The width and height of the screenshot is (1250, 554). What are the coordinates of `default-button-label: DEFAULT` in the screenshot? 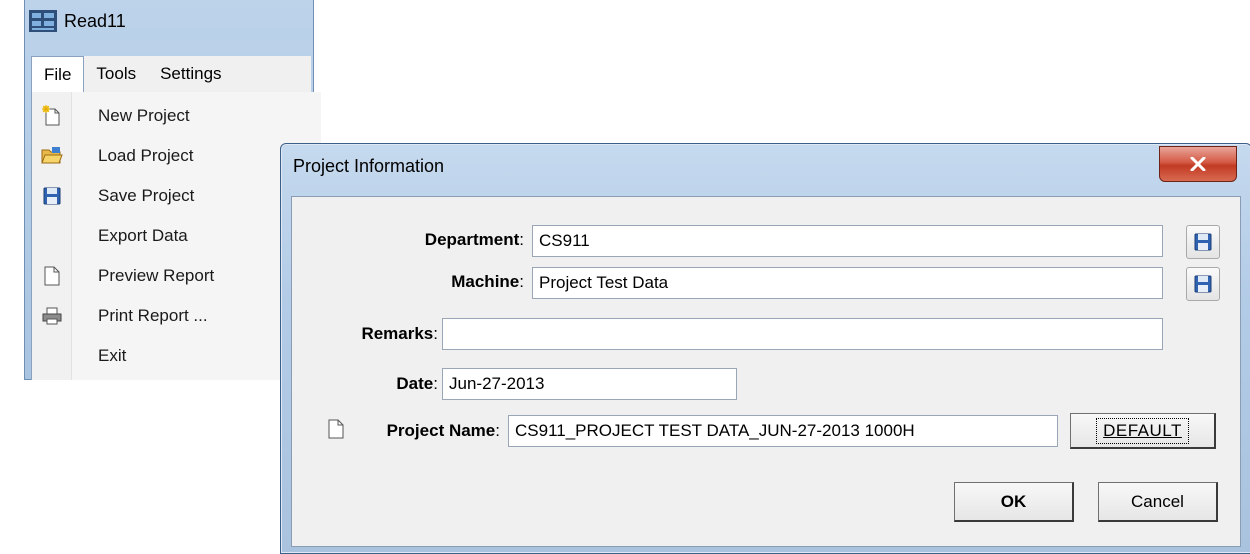 It's located at (1142, 430).